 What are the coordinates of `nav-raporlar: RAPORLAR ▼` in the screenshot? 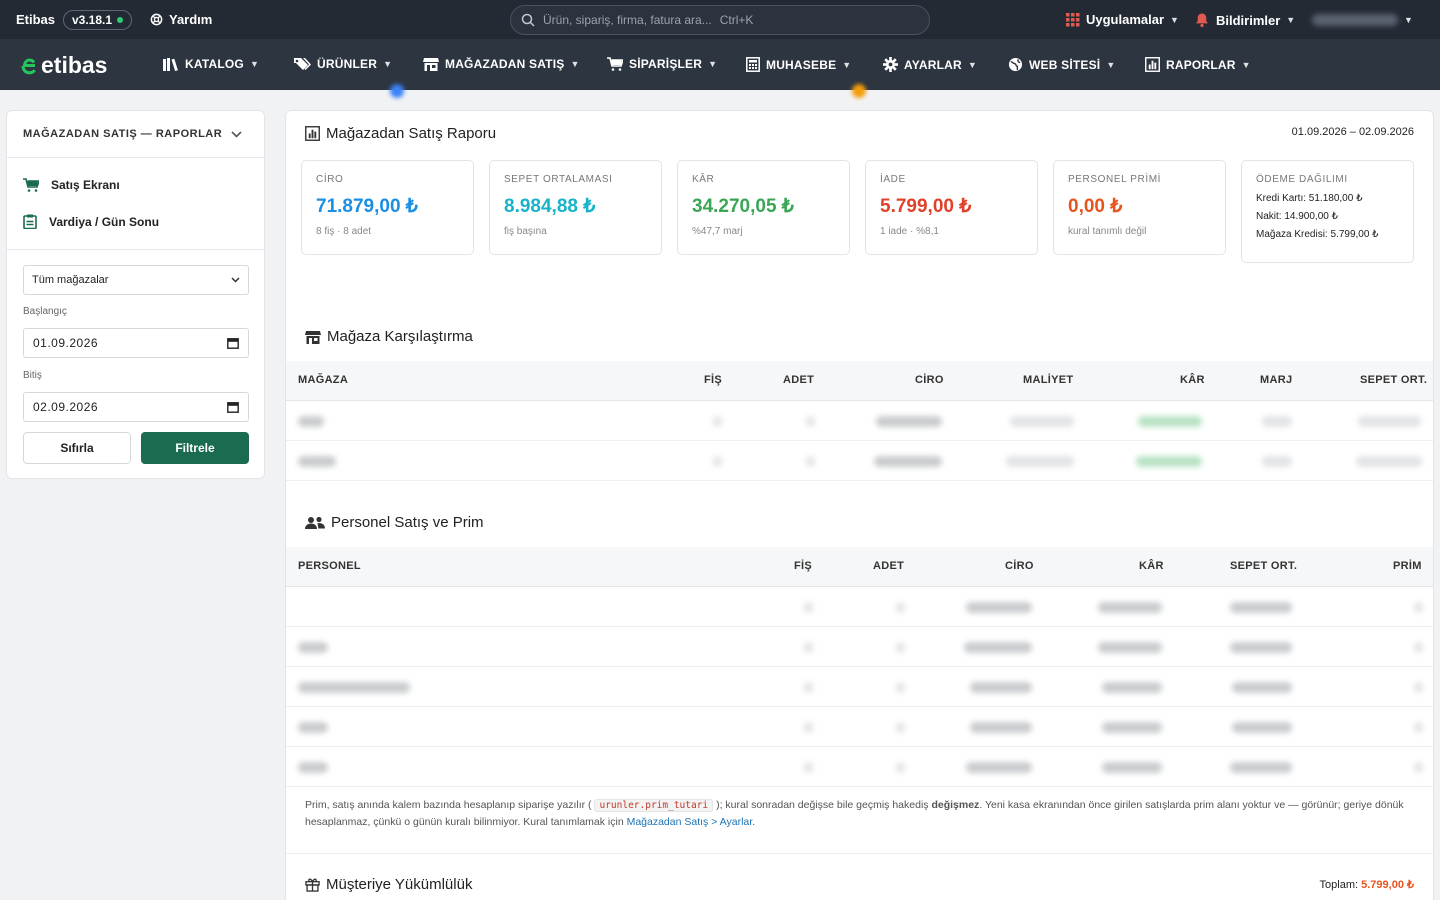 It's located at (1198, 64).